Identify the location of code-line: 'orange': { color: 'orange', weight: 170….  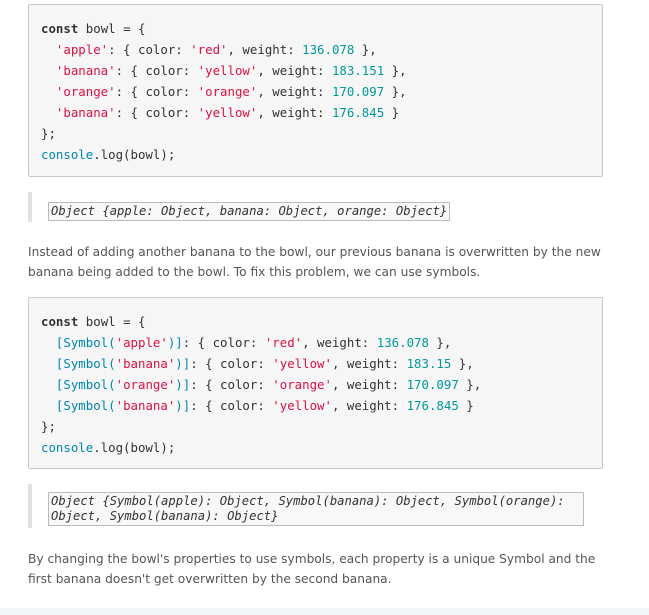
(315, 91).